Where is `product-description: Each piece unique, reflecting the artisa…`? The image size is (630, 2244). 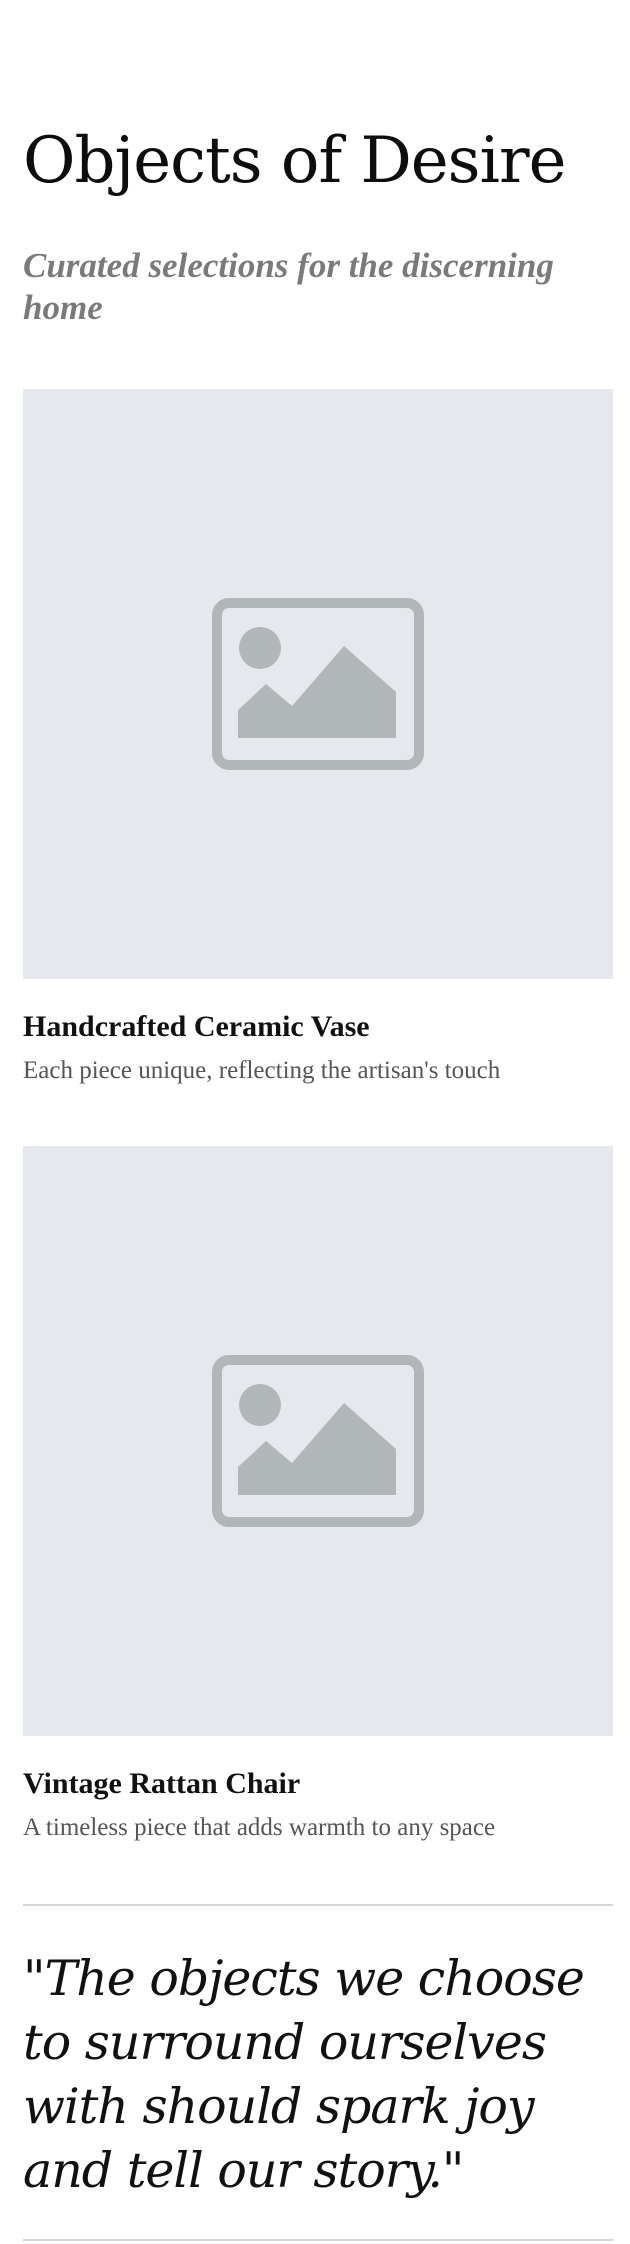
product-description: Each piece unique, reflecting the artisa… is located at coordinates (262, 1070).